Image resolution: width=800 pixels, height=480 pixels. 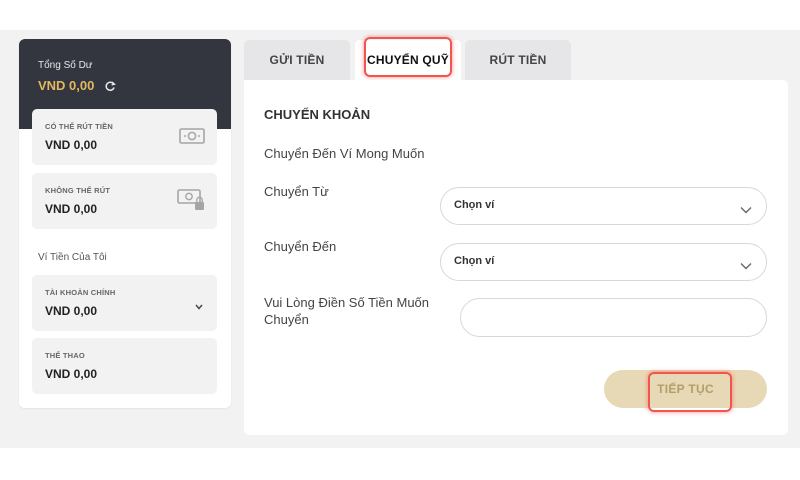 I want to click on panel-title: CHUYỂN KHOẢN, so click(x=317, y=114).